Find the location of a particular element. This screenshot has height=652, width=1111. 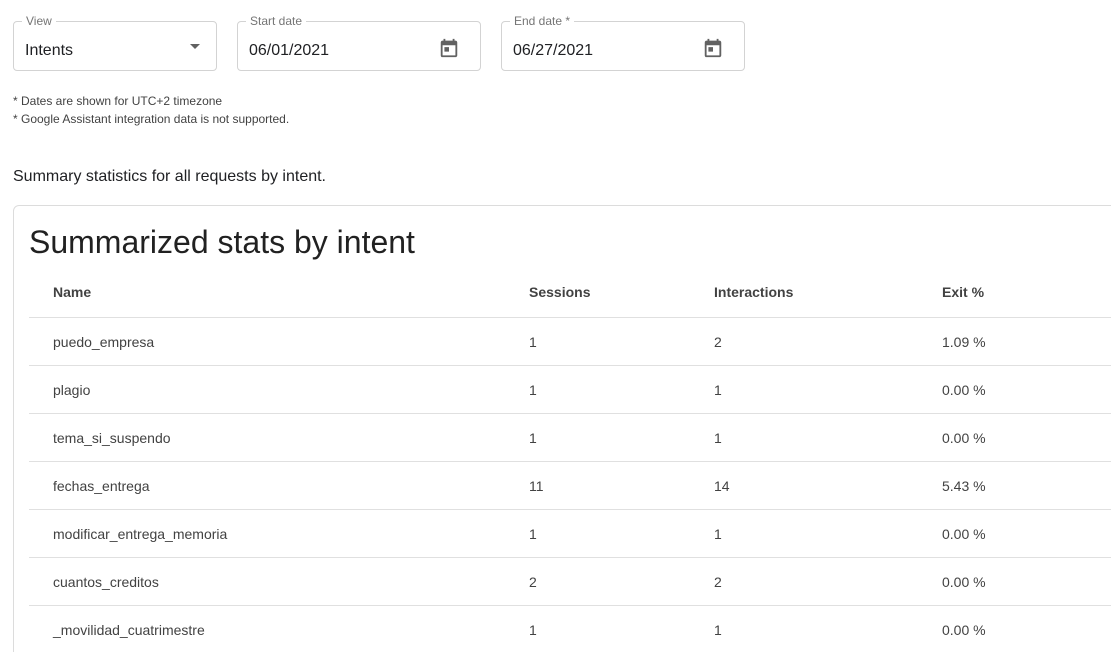

table-row: plagio 1 1 0.00 % is located at coordinates (570, 389).